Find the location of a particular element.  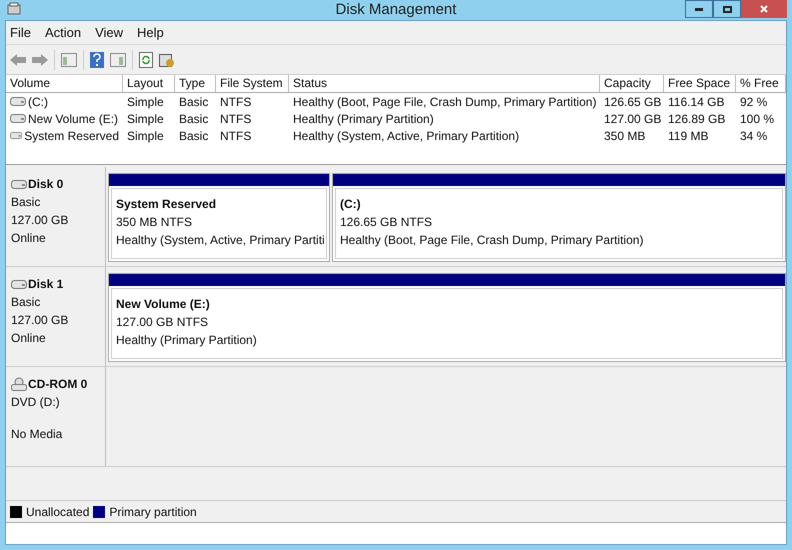

disk-label-panel: Disk 1 Basic 127.00 GB Online is located at coordinates (56, 316).